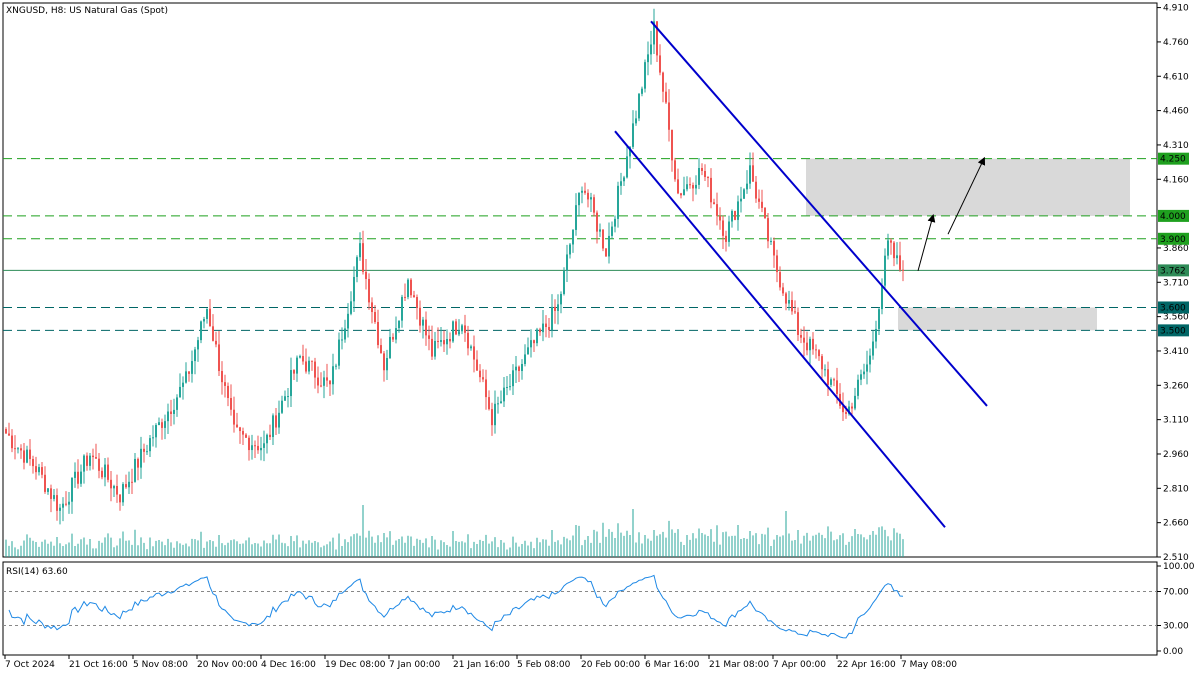  Describe the element at coordinates (1176, 9) in the screenshot. I see `price-axis-label: 4.910` at that location.